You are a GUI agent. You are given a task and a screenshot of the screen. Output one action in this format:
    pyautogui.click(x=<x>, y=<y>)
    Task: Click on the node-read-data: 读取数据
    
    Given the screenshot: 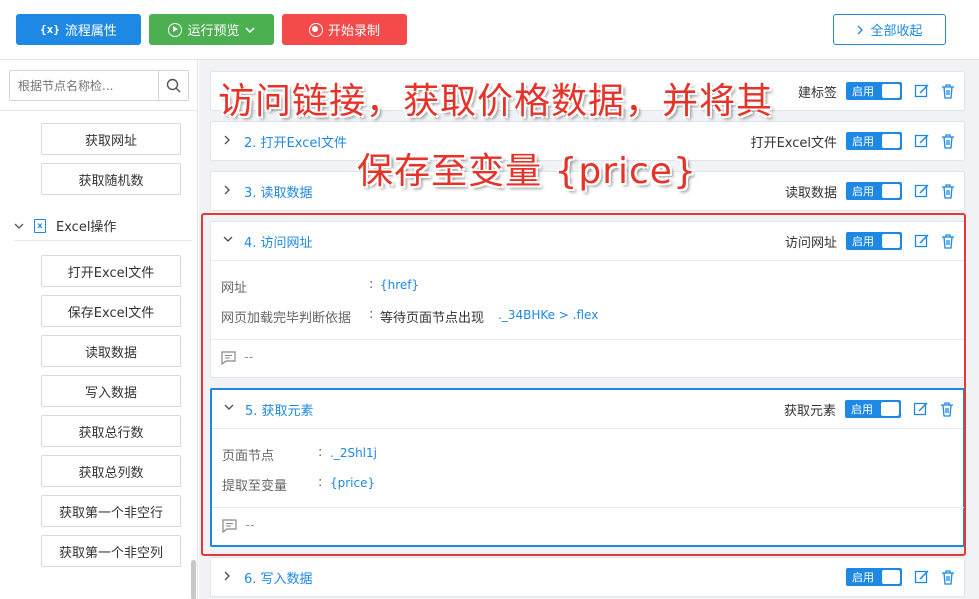 What is the action you would take?
    pyautogui.click(x=111, y=351)
    